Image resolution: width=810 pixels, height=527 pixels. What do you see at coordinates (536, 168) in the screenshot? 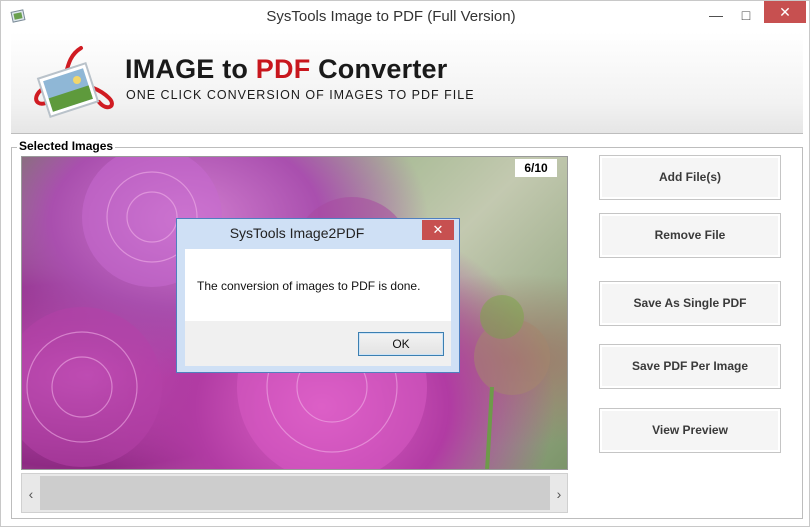
I see `image-counter: 6/10` at bounding box center [536, 168].